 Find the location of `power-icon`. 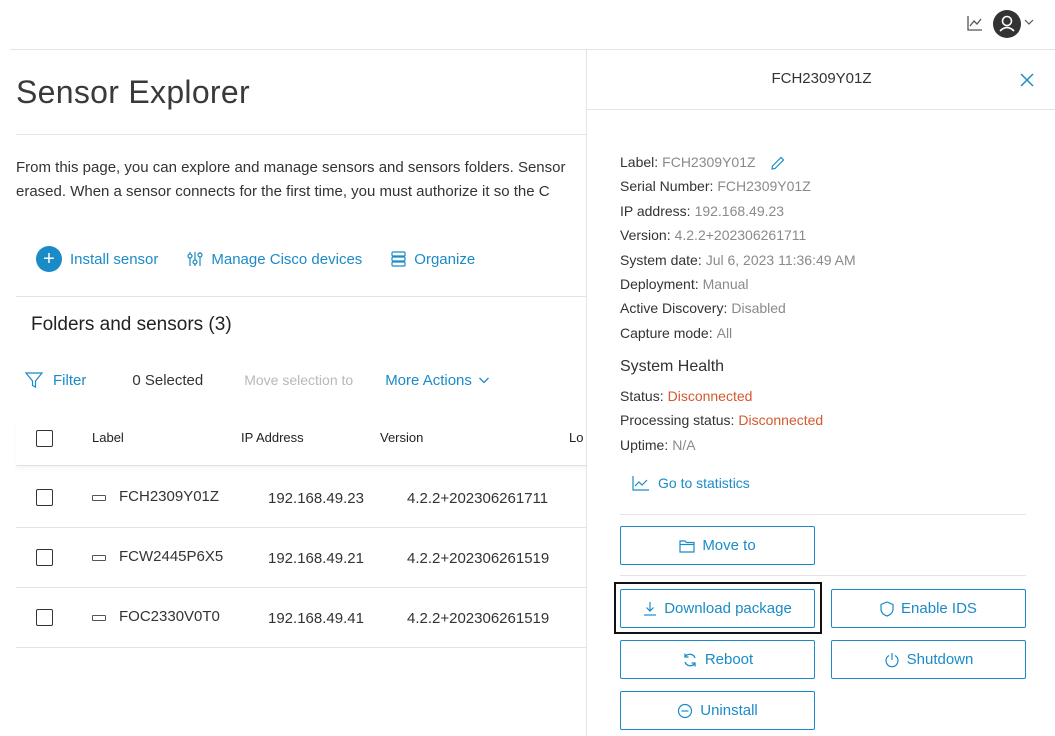

power-icon is located at coordinates (892, 659).